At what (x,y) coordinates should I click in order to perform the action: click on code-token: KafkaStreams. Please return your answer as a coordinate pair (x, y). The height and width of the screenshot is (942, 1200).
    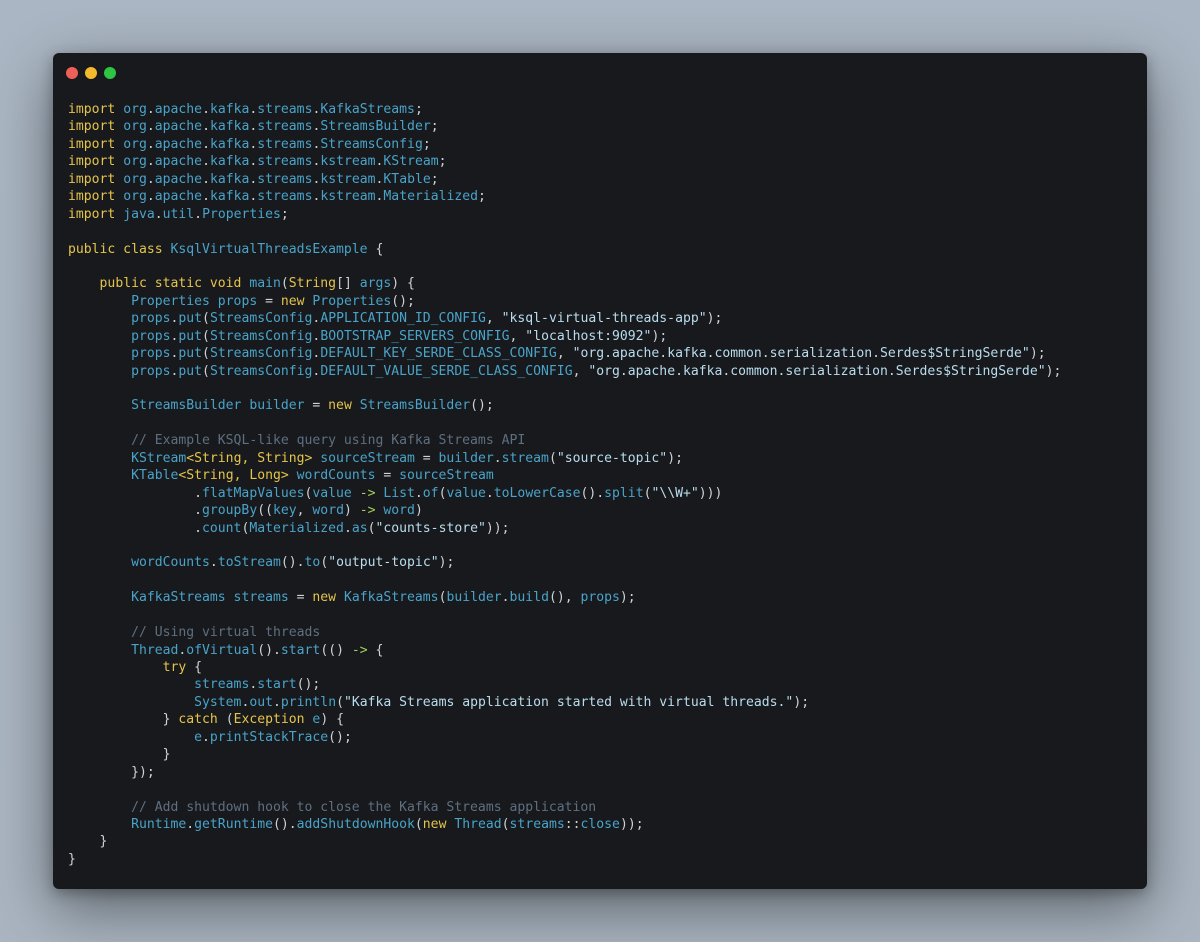
    Looking at the image, I should click on (391, 598).